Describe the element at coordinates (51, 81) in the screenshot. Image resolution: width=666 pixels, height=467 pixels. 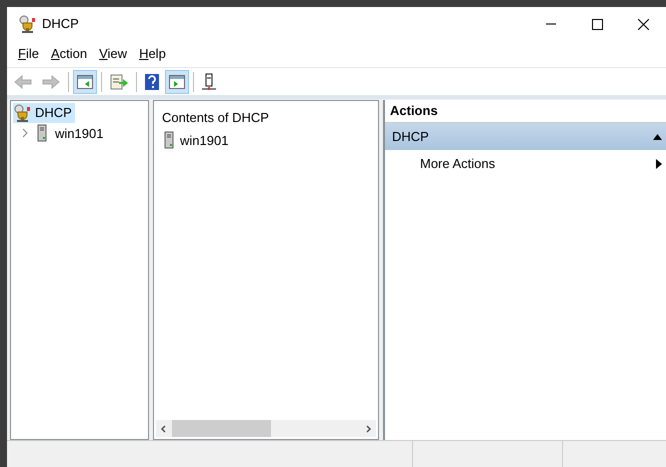
I see `forward-arrow-icon` at that location.